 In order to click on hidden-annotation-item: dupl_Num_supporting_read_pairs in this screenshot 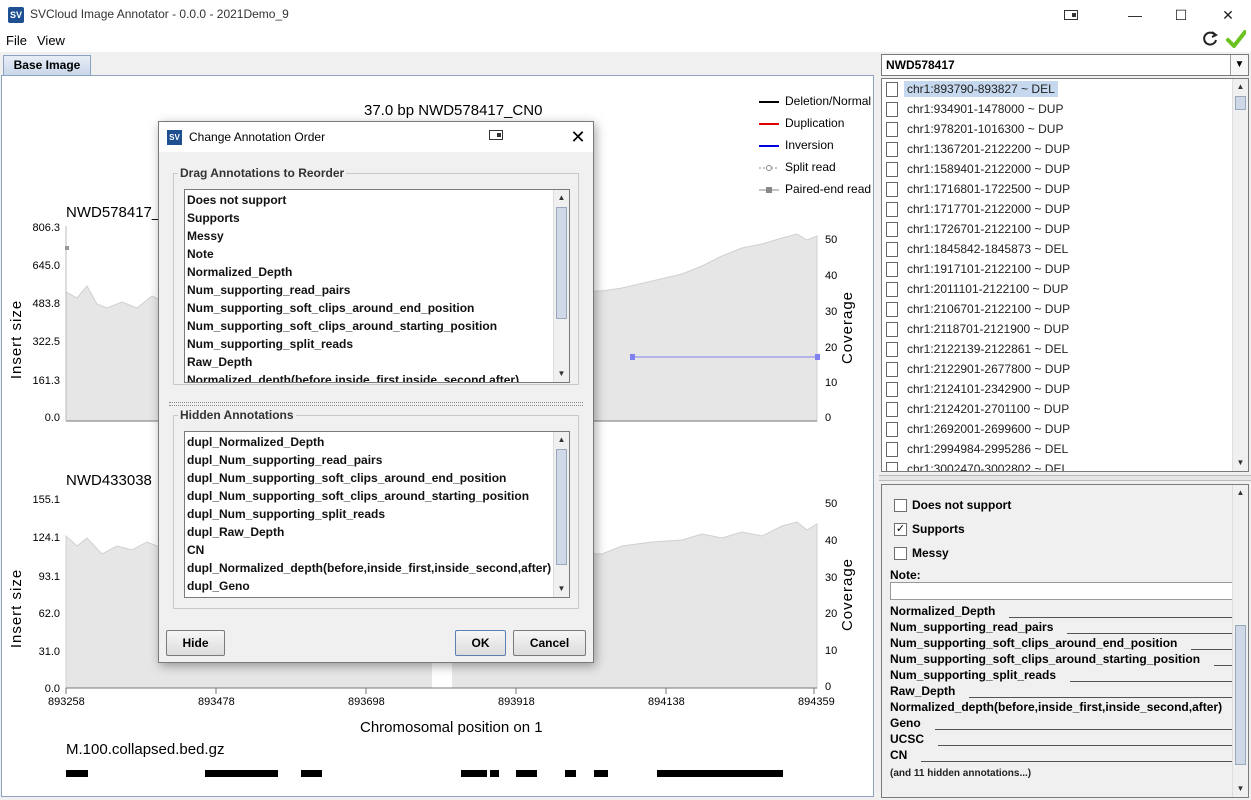, I will do `click(284, 462)`.